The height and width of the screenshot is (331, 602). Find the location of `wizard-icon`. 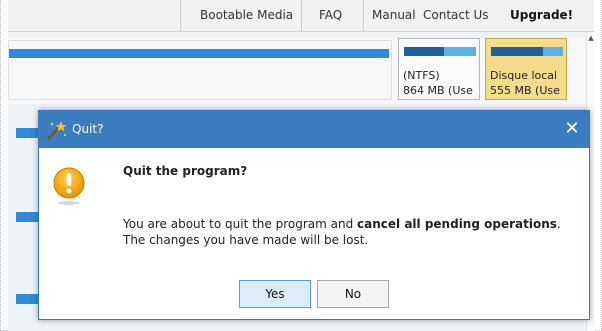

wizard-icon is located at coordinates (57, 130).